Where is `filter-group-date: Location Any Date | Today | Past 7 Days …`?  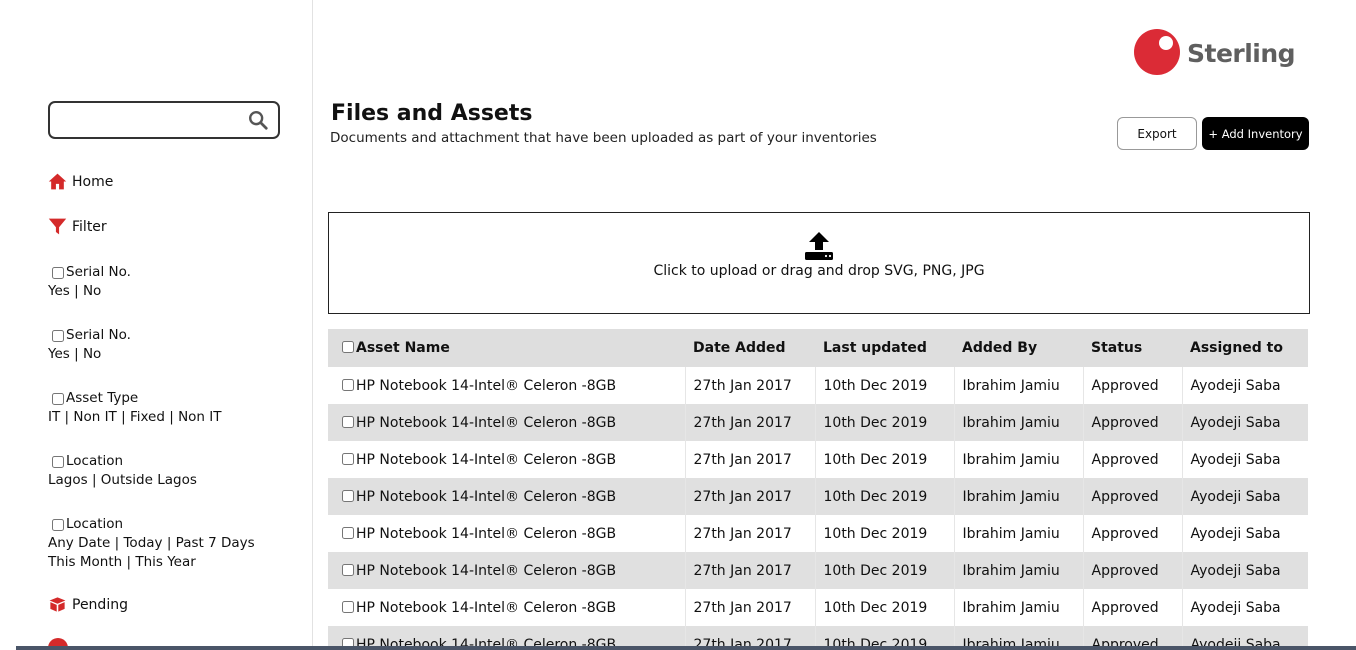 filter-group-date: Location Any Date | Today | Past 7 Days … is located at coordinates (151, 543).